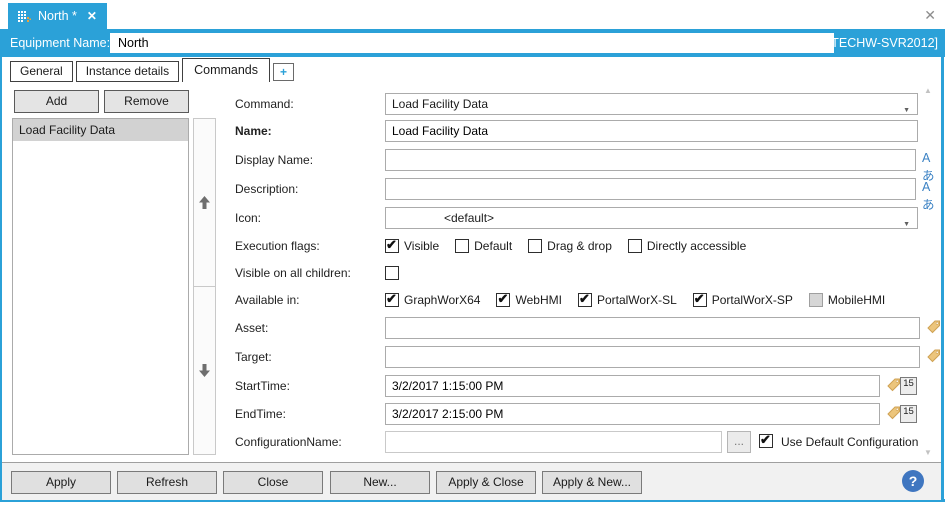 Image resolution: width=945 pixels, height=507 pixels. I want to click on command-list-item-selected: Load Facility Data, so click(100, 130).